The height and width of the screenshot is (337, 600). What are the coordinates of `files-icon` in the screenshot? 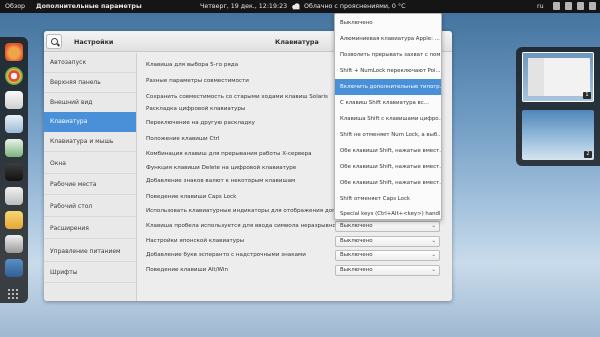 It's located at (14, 172).